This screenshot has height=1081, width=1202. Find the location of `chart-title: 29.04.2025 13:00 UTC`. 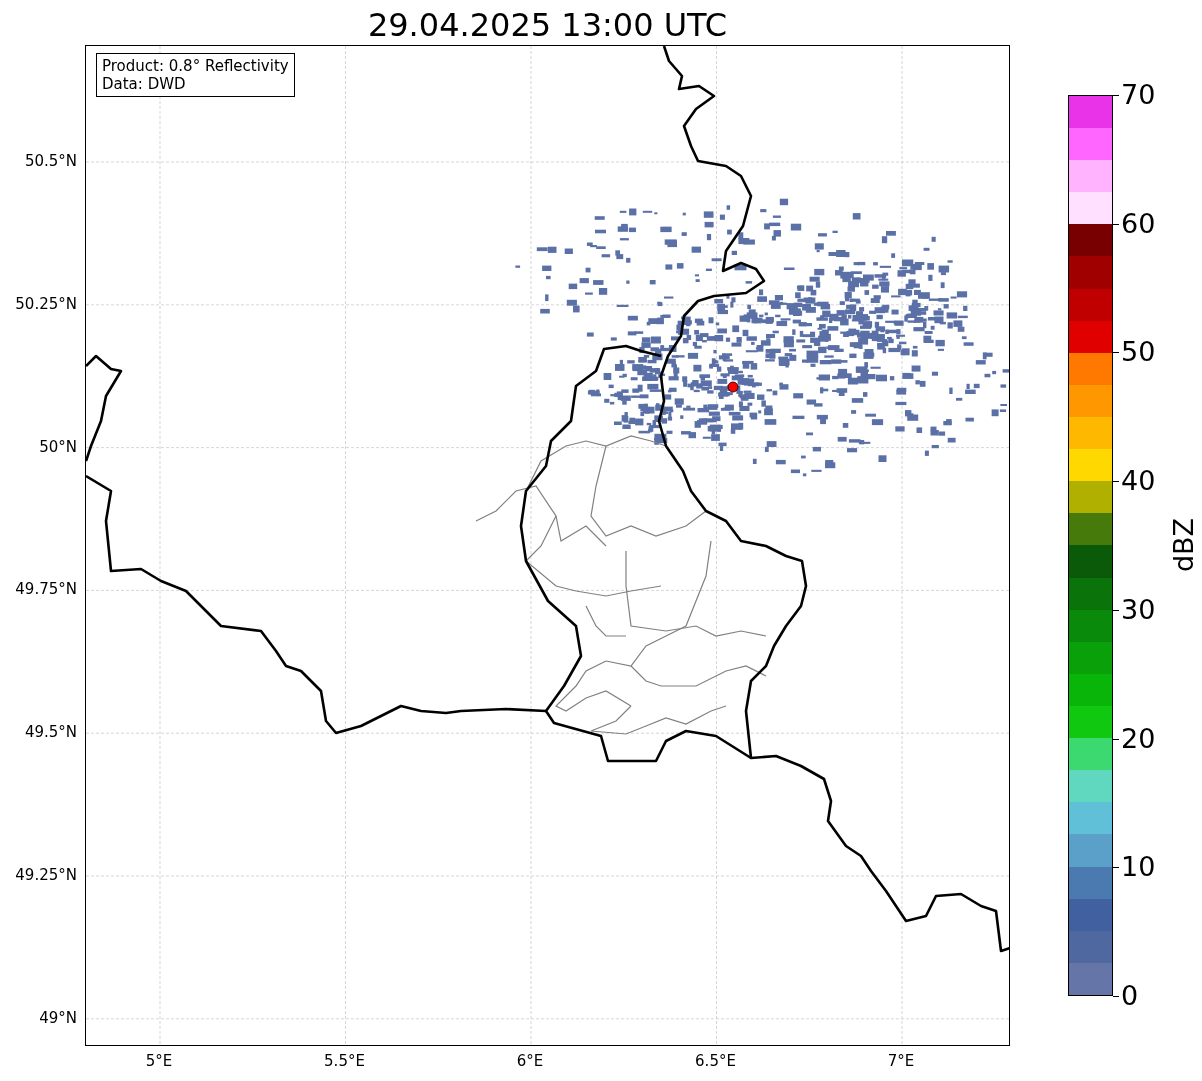

chart-title: 29.04.2025 13:00 UTC is located at coordinates (547, 25).